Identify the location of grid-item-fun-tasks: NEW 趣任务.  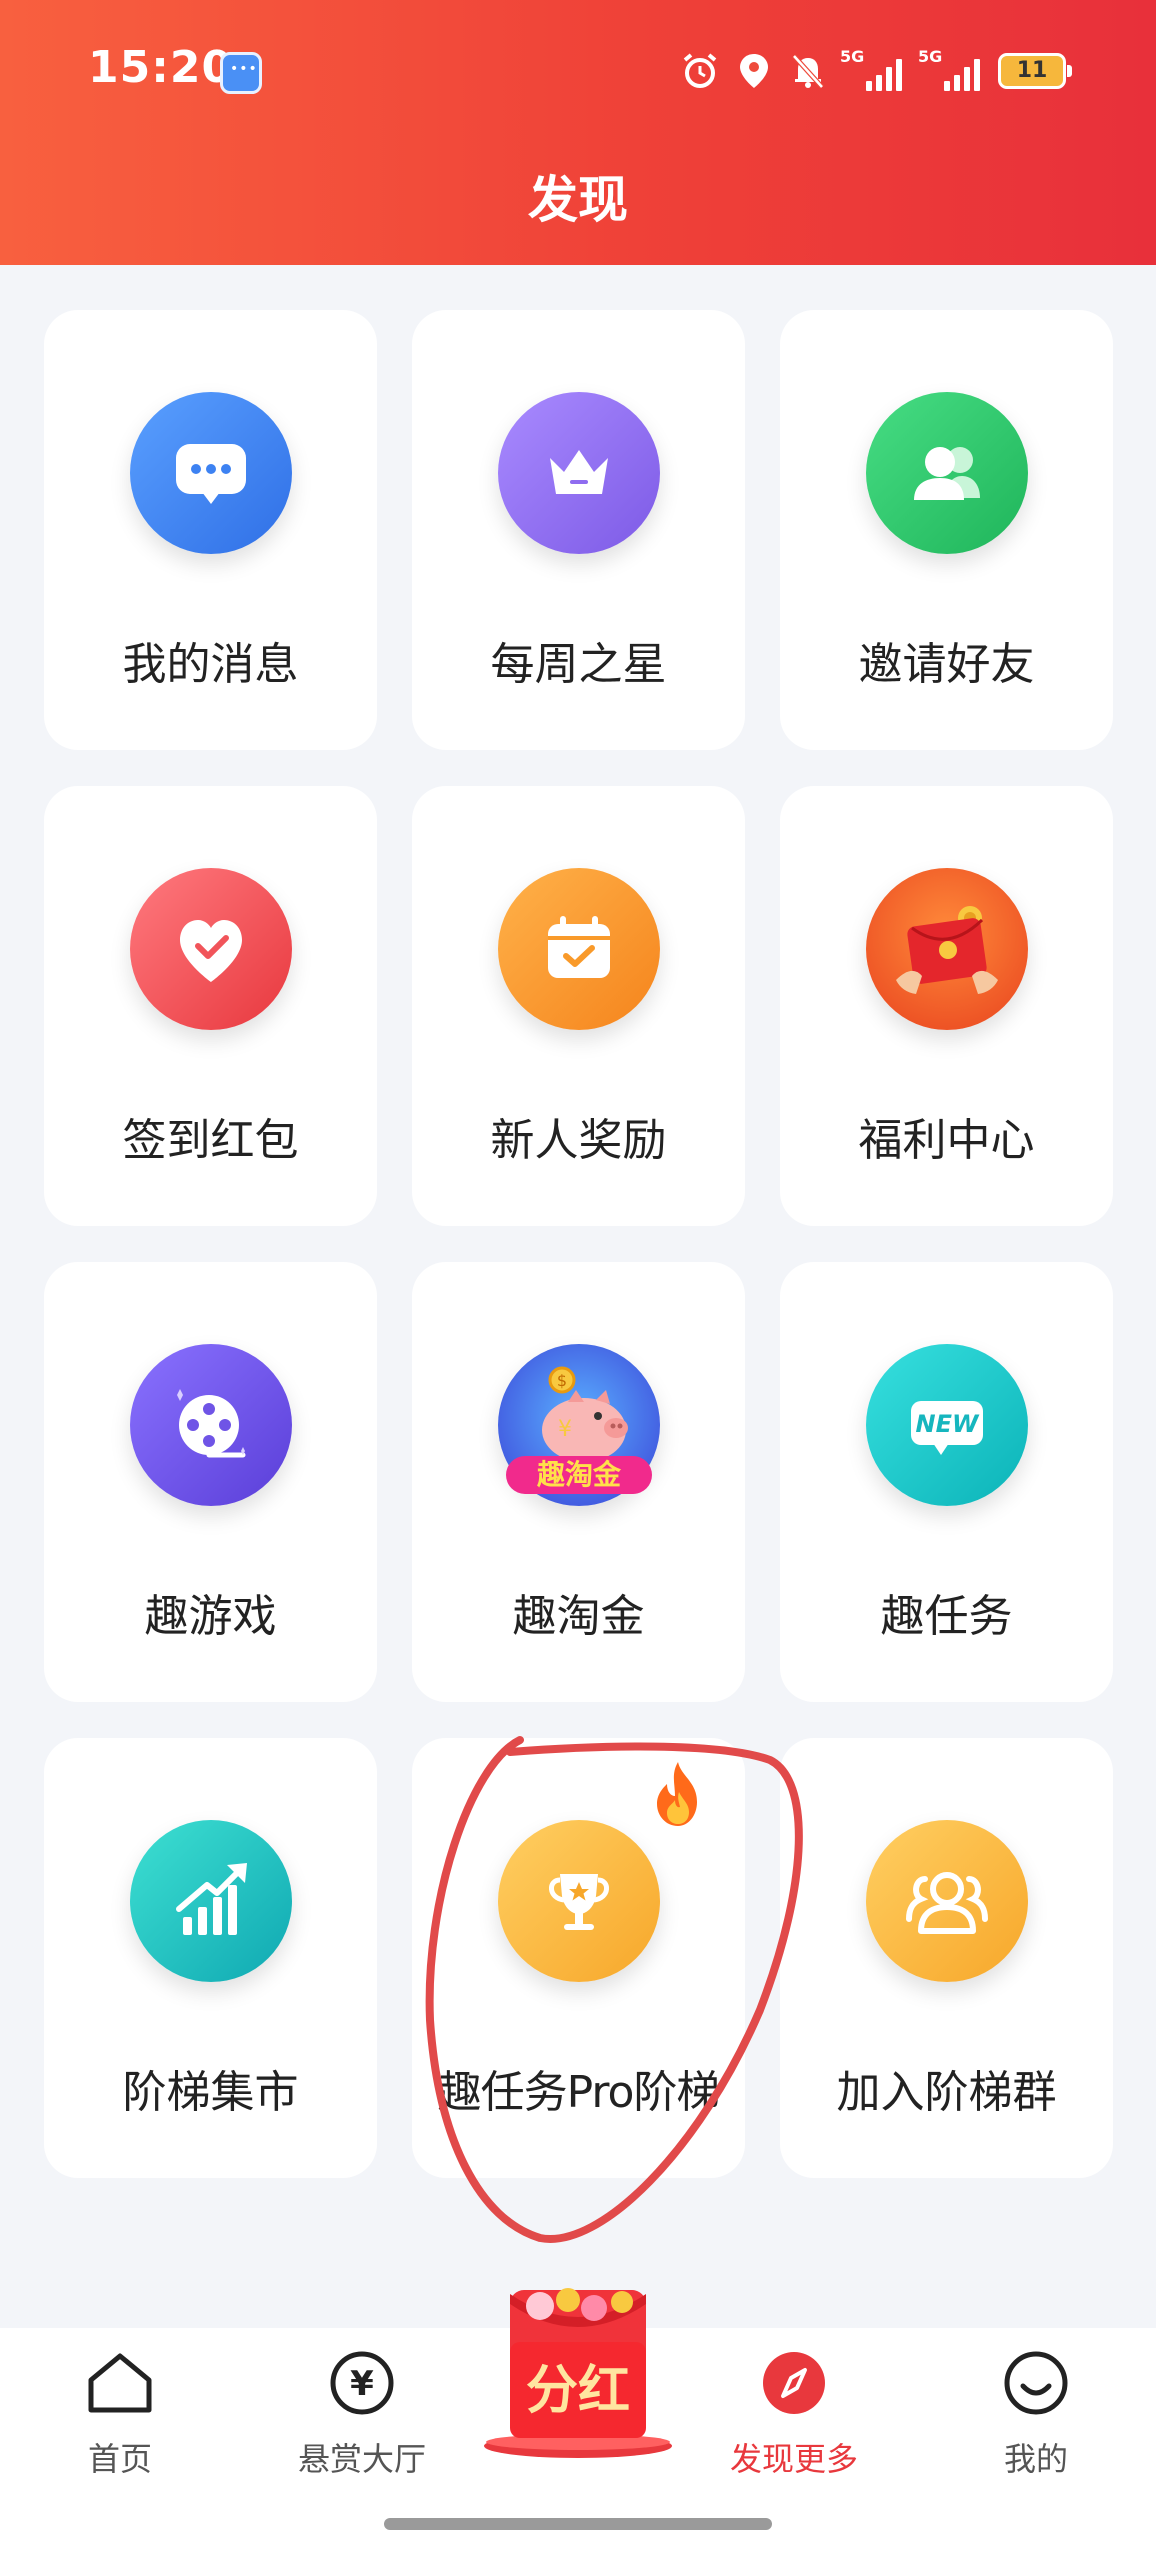
(946, 1482).